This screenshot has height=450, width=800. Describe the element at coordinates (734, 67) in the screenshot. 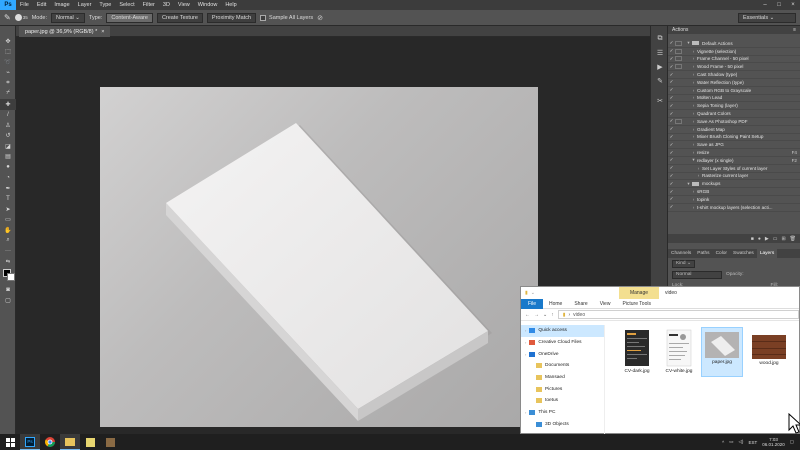

I see `action-row: ✓ › Wood Frame - 50 pixel` at that location.